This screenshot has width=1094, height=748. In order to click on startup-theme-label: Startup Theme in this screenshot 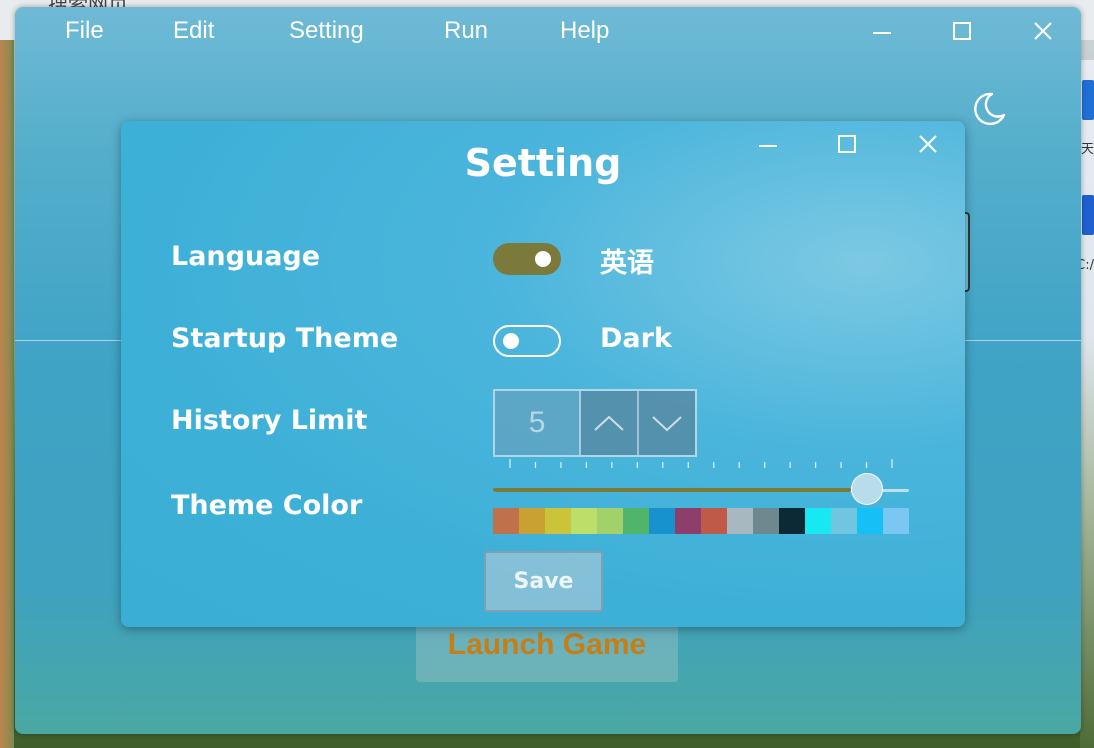, I will do `click(285, 338)`.